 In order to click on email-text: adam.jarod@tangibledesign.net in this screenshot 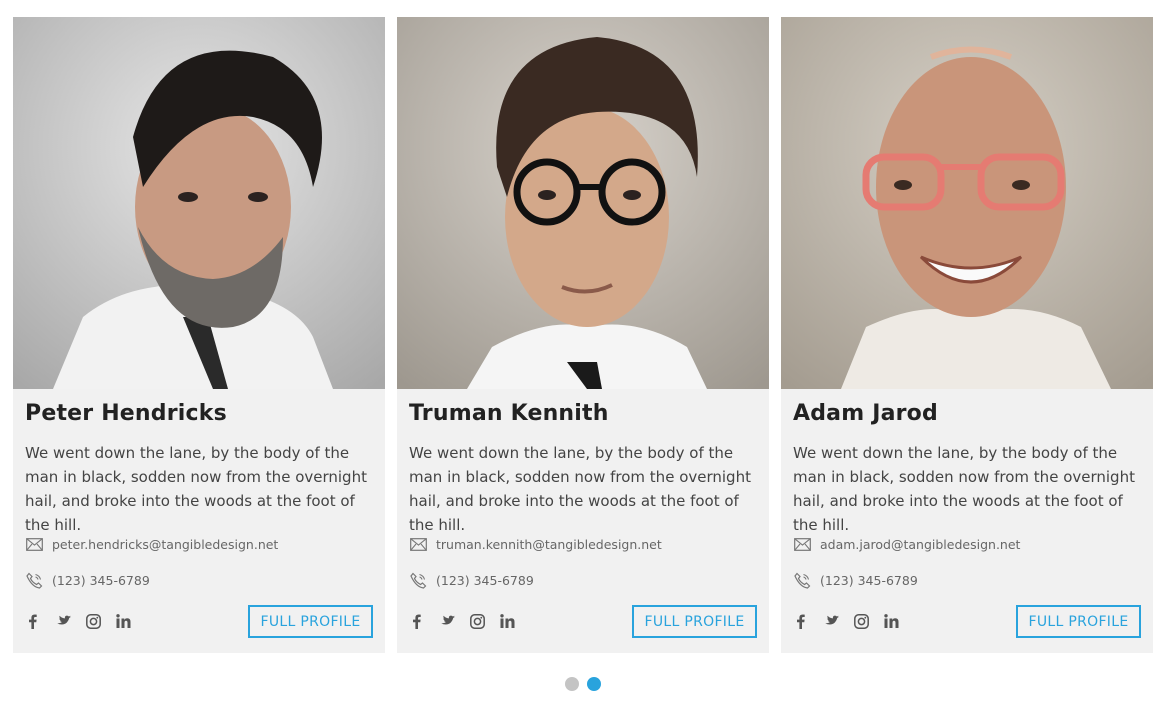, I will do `click(920, 544)`.